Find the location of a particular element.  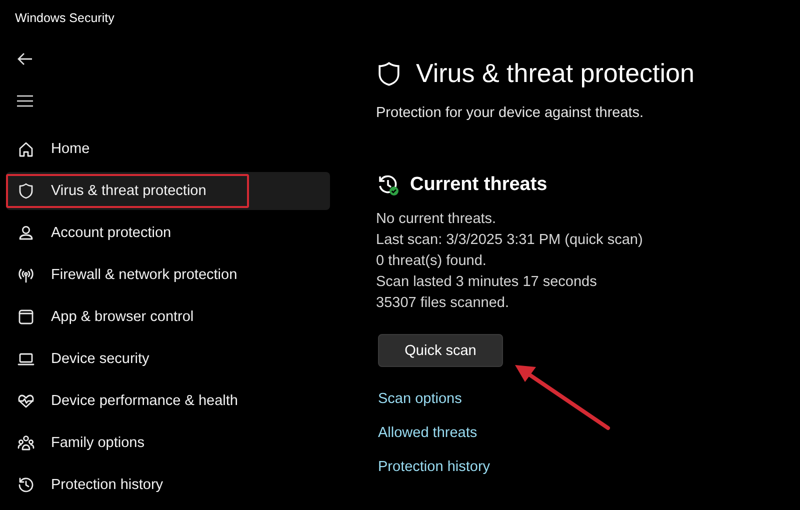

person-icon is located at coordinates (26, 233).